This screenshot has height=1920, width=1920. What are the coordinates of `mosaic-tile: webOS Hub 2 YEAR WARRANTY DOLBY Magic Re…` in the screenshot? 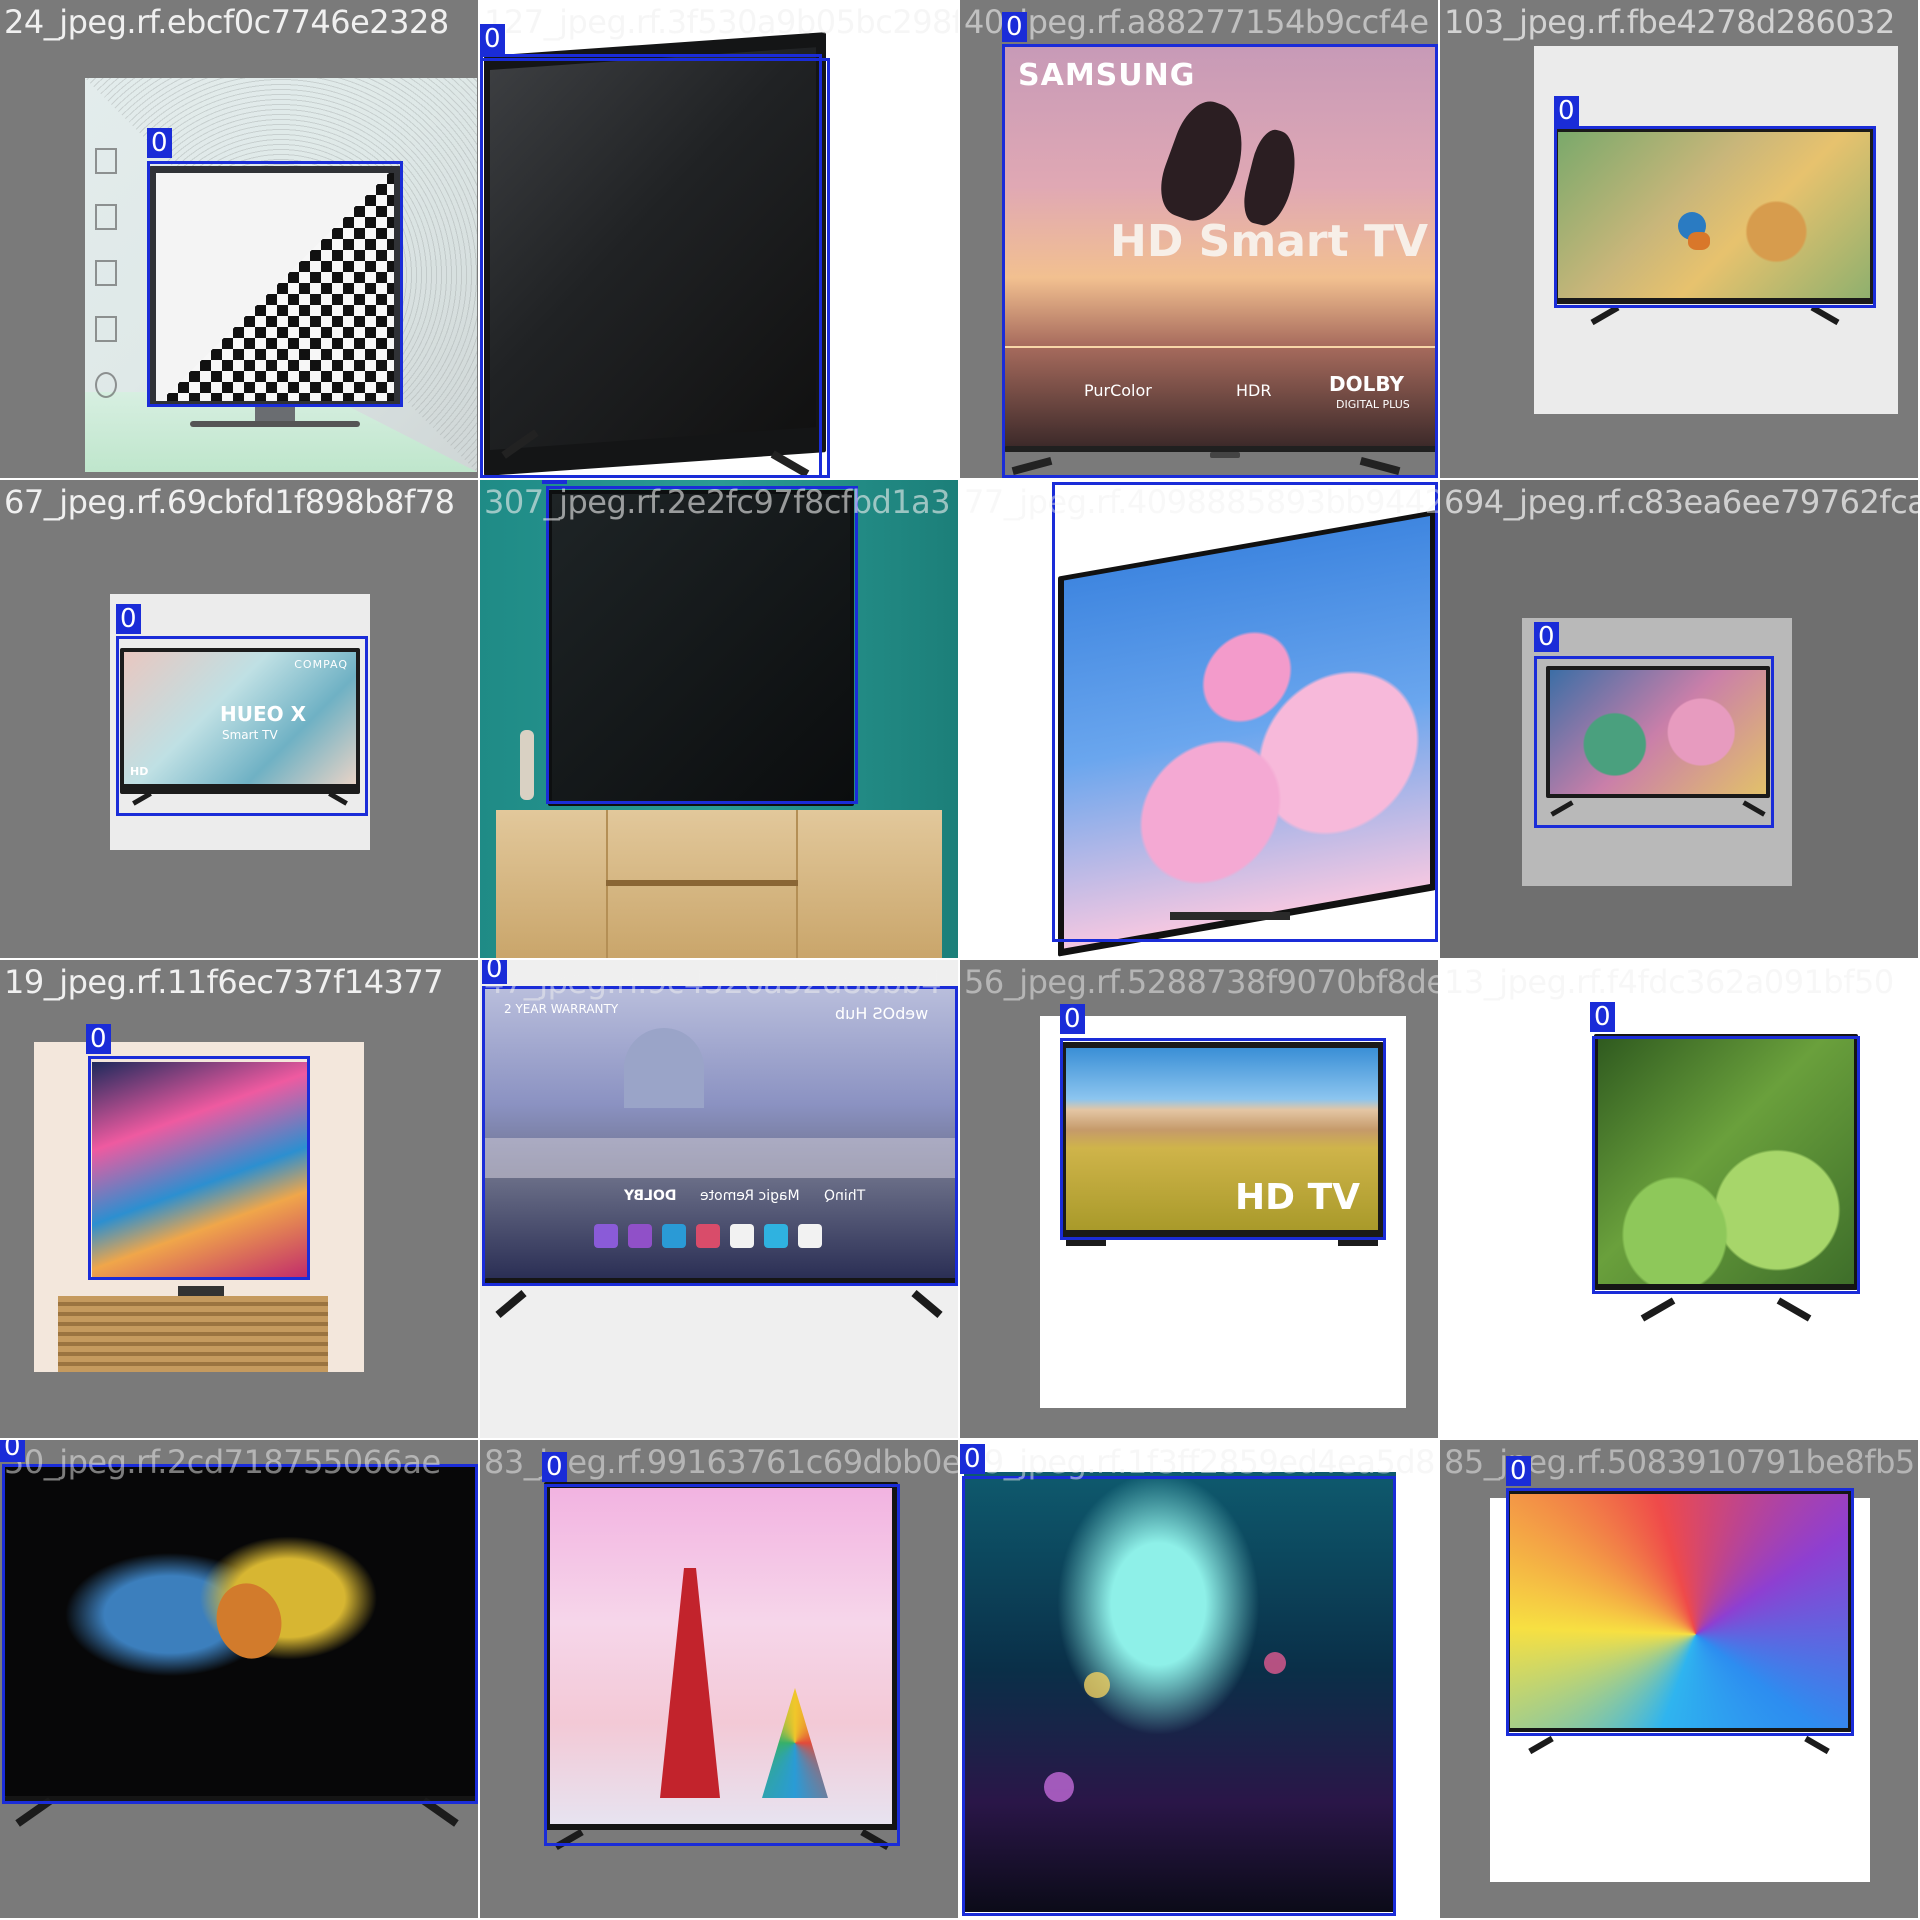 It's located at (719, 1199).